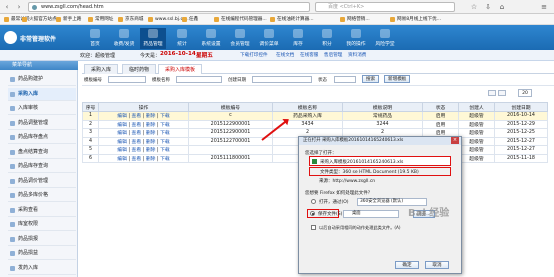 Image resolution: width=554 pixels, height=277 pixels. I want to click on search-button: 搜索, so click(371, 79).